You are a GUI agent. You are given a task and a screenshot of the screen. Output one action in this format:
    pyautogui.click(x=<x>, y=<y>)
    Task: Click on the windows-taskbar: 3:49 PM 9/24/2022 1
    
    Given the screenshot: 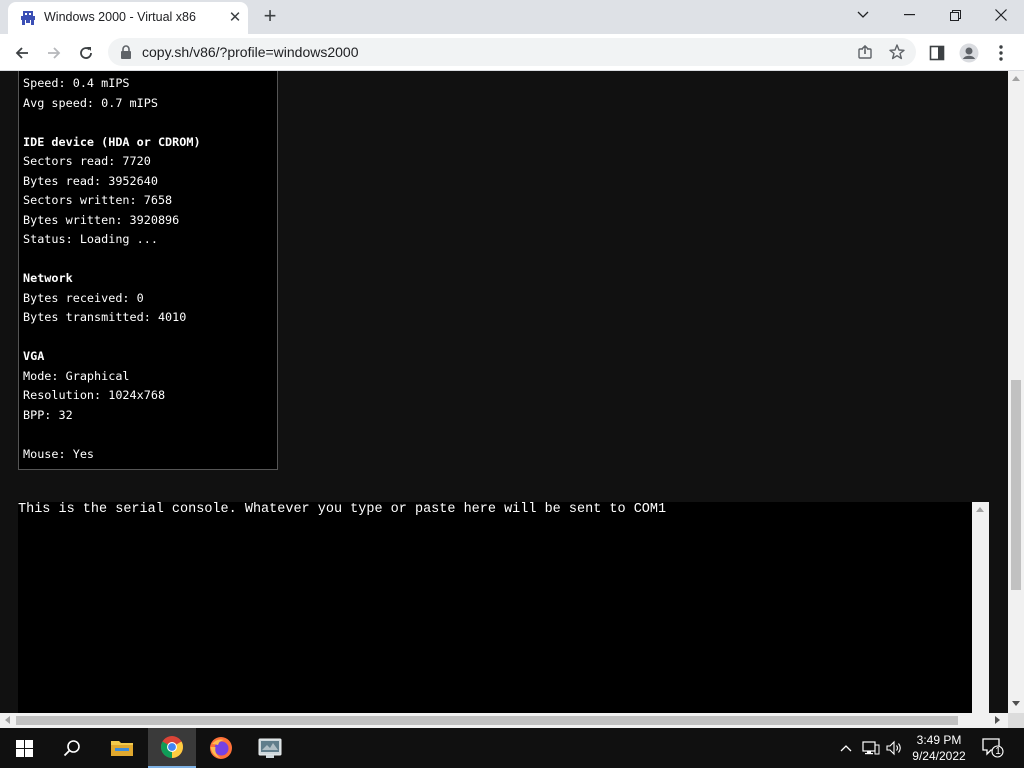 What is the action you would take?
    pyautogui.click(x=512, y=748)
    